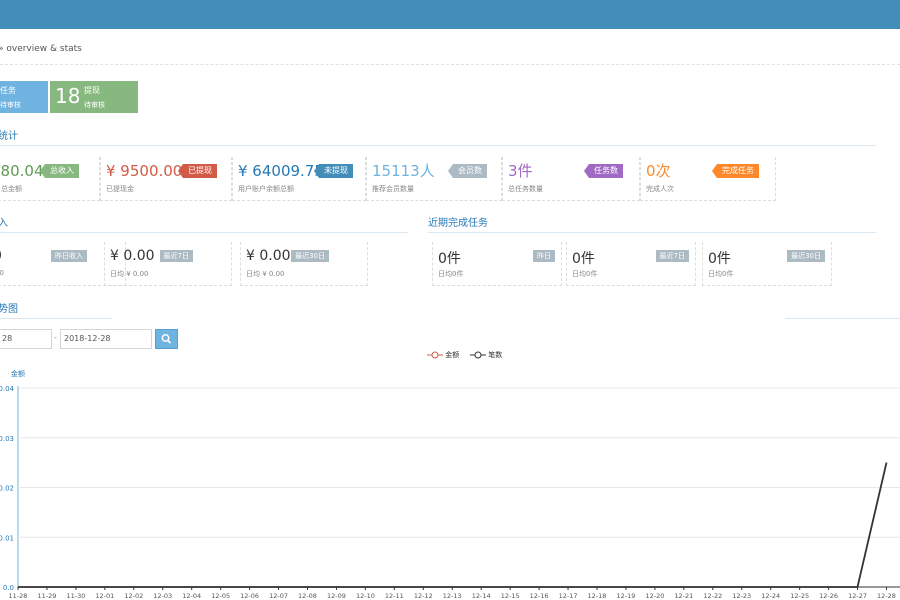  Describe the element at coordinates (220, 596) in the screenshot. I see `x-tick-label: 12-05` at that location.